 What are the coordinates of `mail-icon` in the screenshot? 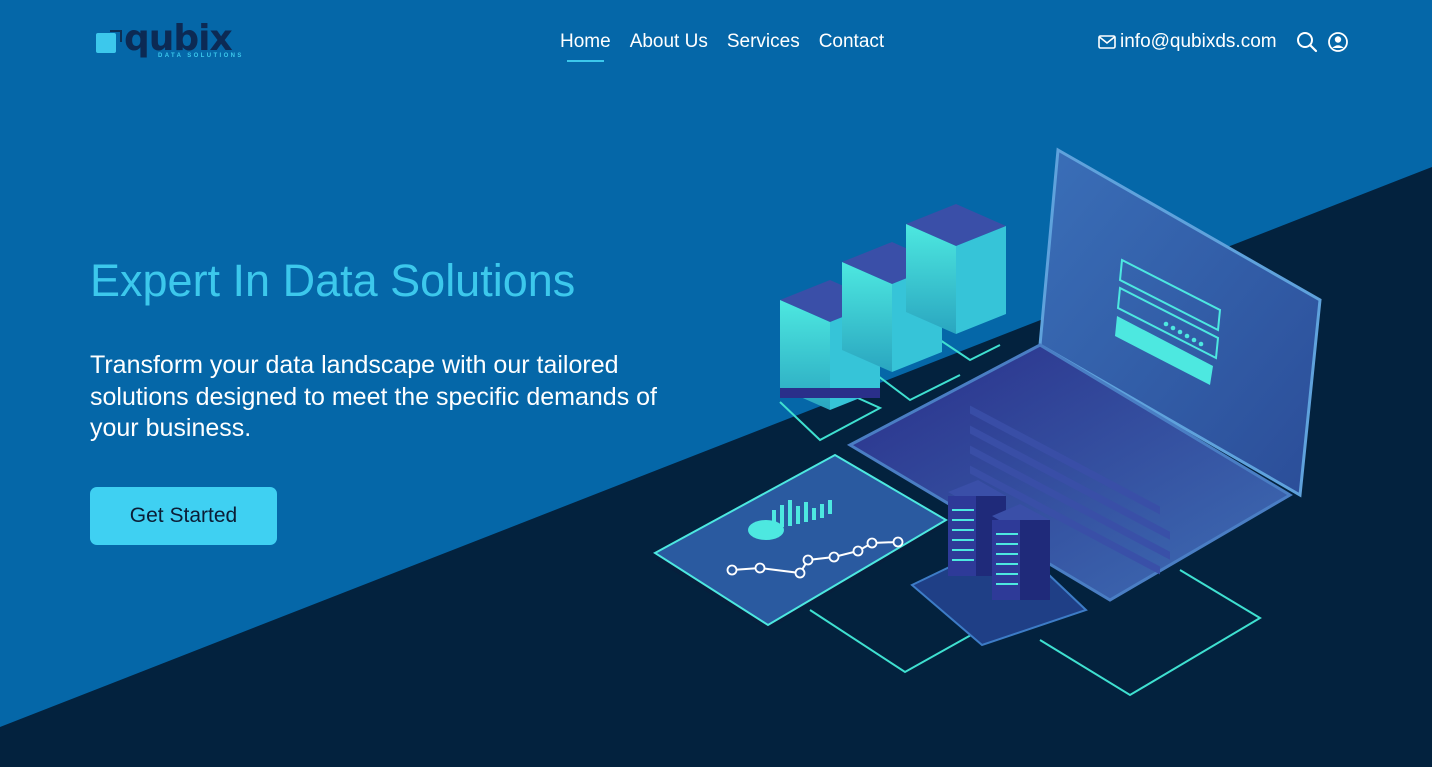 It's located at (1107, 42).